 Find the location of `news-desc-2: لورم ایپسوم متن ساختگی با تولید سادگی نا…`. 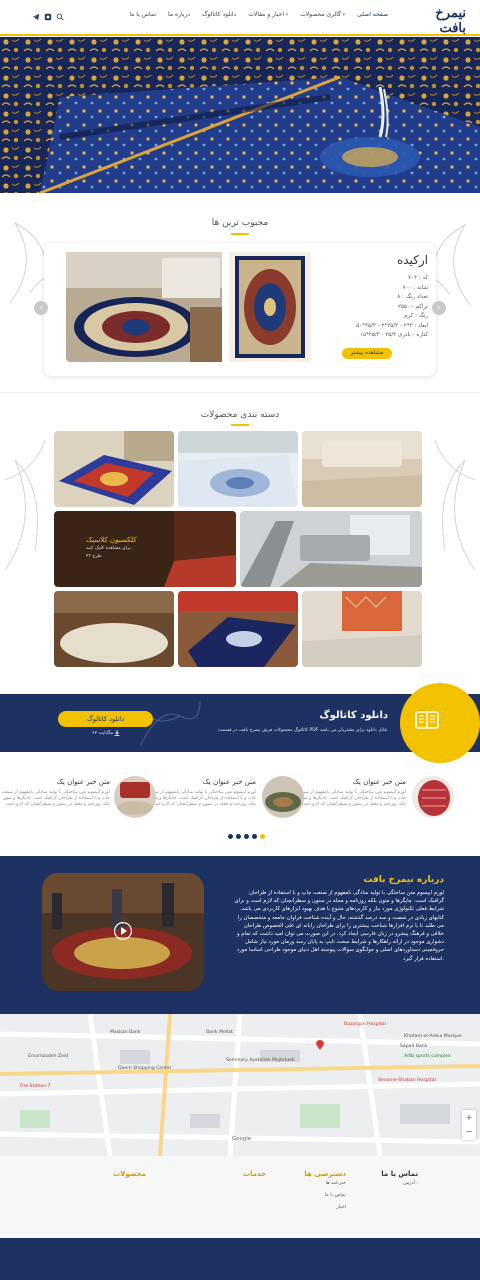

news-desc-2: لورم ایپسوم متن ساختگی با تولید سادگی نا… is located at coordinates (201, 799).